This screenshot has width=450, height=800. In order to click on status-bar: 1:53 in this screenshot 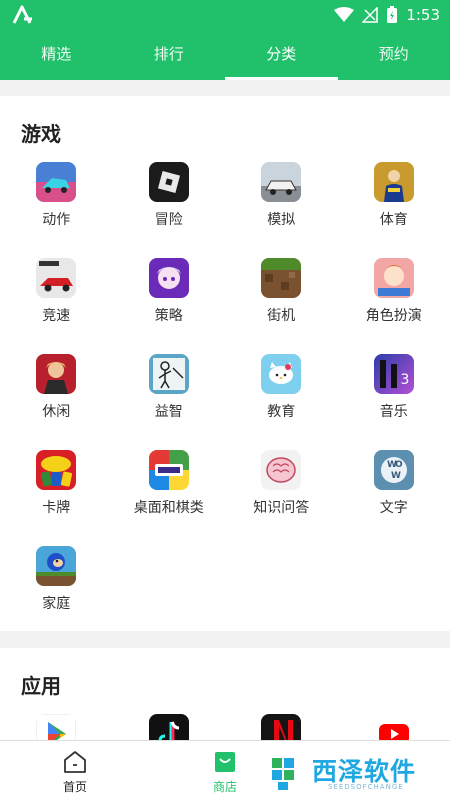, I will do `click(225, 15)`.